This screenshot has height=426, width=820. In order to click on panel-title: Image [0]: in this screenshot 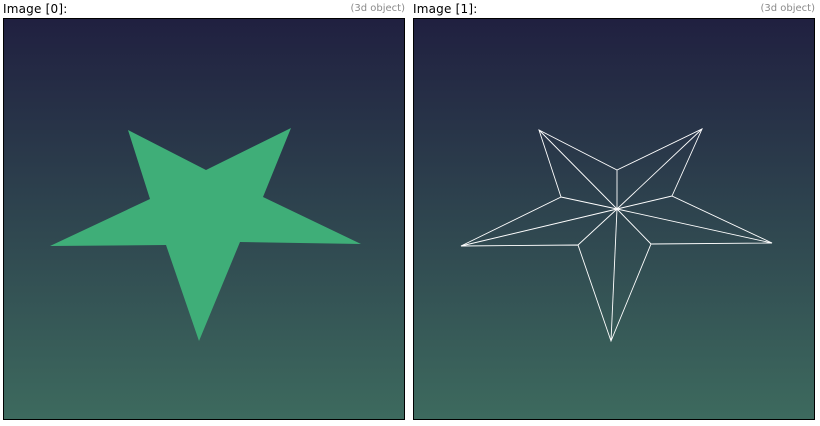, I will do `click(35, 9)`.